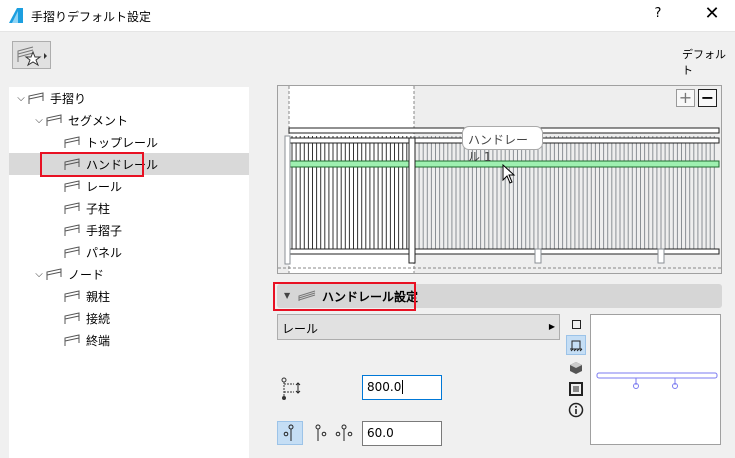 This screenshot has width=735, height=458. Describe the element at coordinates (16, 15) in the screenshot. I see `archicad-app-icon` at that location.